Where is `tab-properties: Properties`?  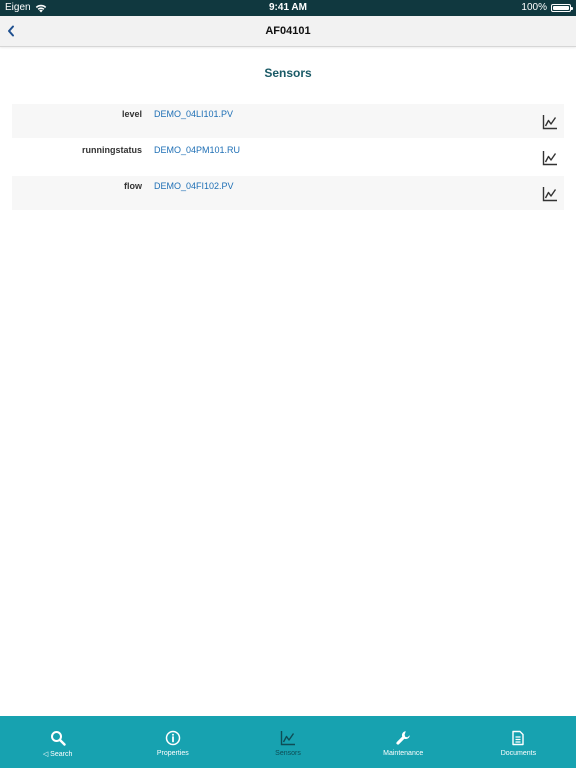
tab-properties: Properties is located at coordinates (172, 742).